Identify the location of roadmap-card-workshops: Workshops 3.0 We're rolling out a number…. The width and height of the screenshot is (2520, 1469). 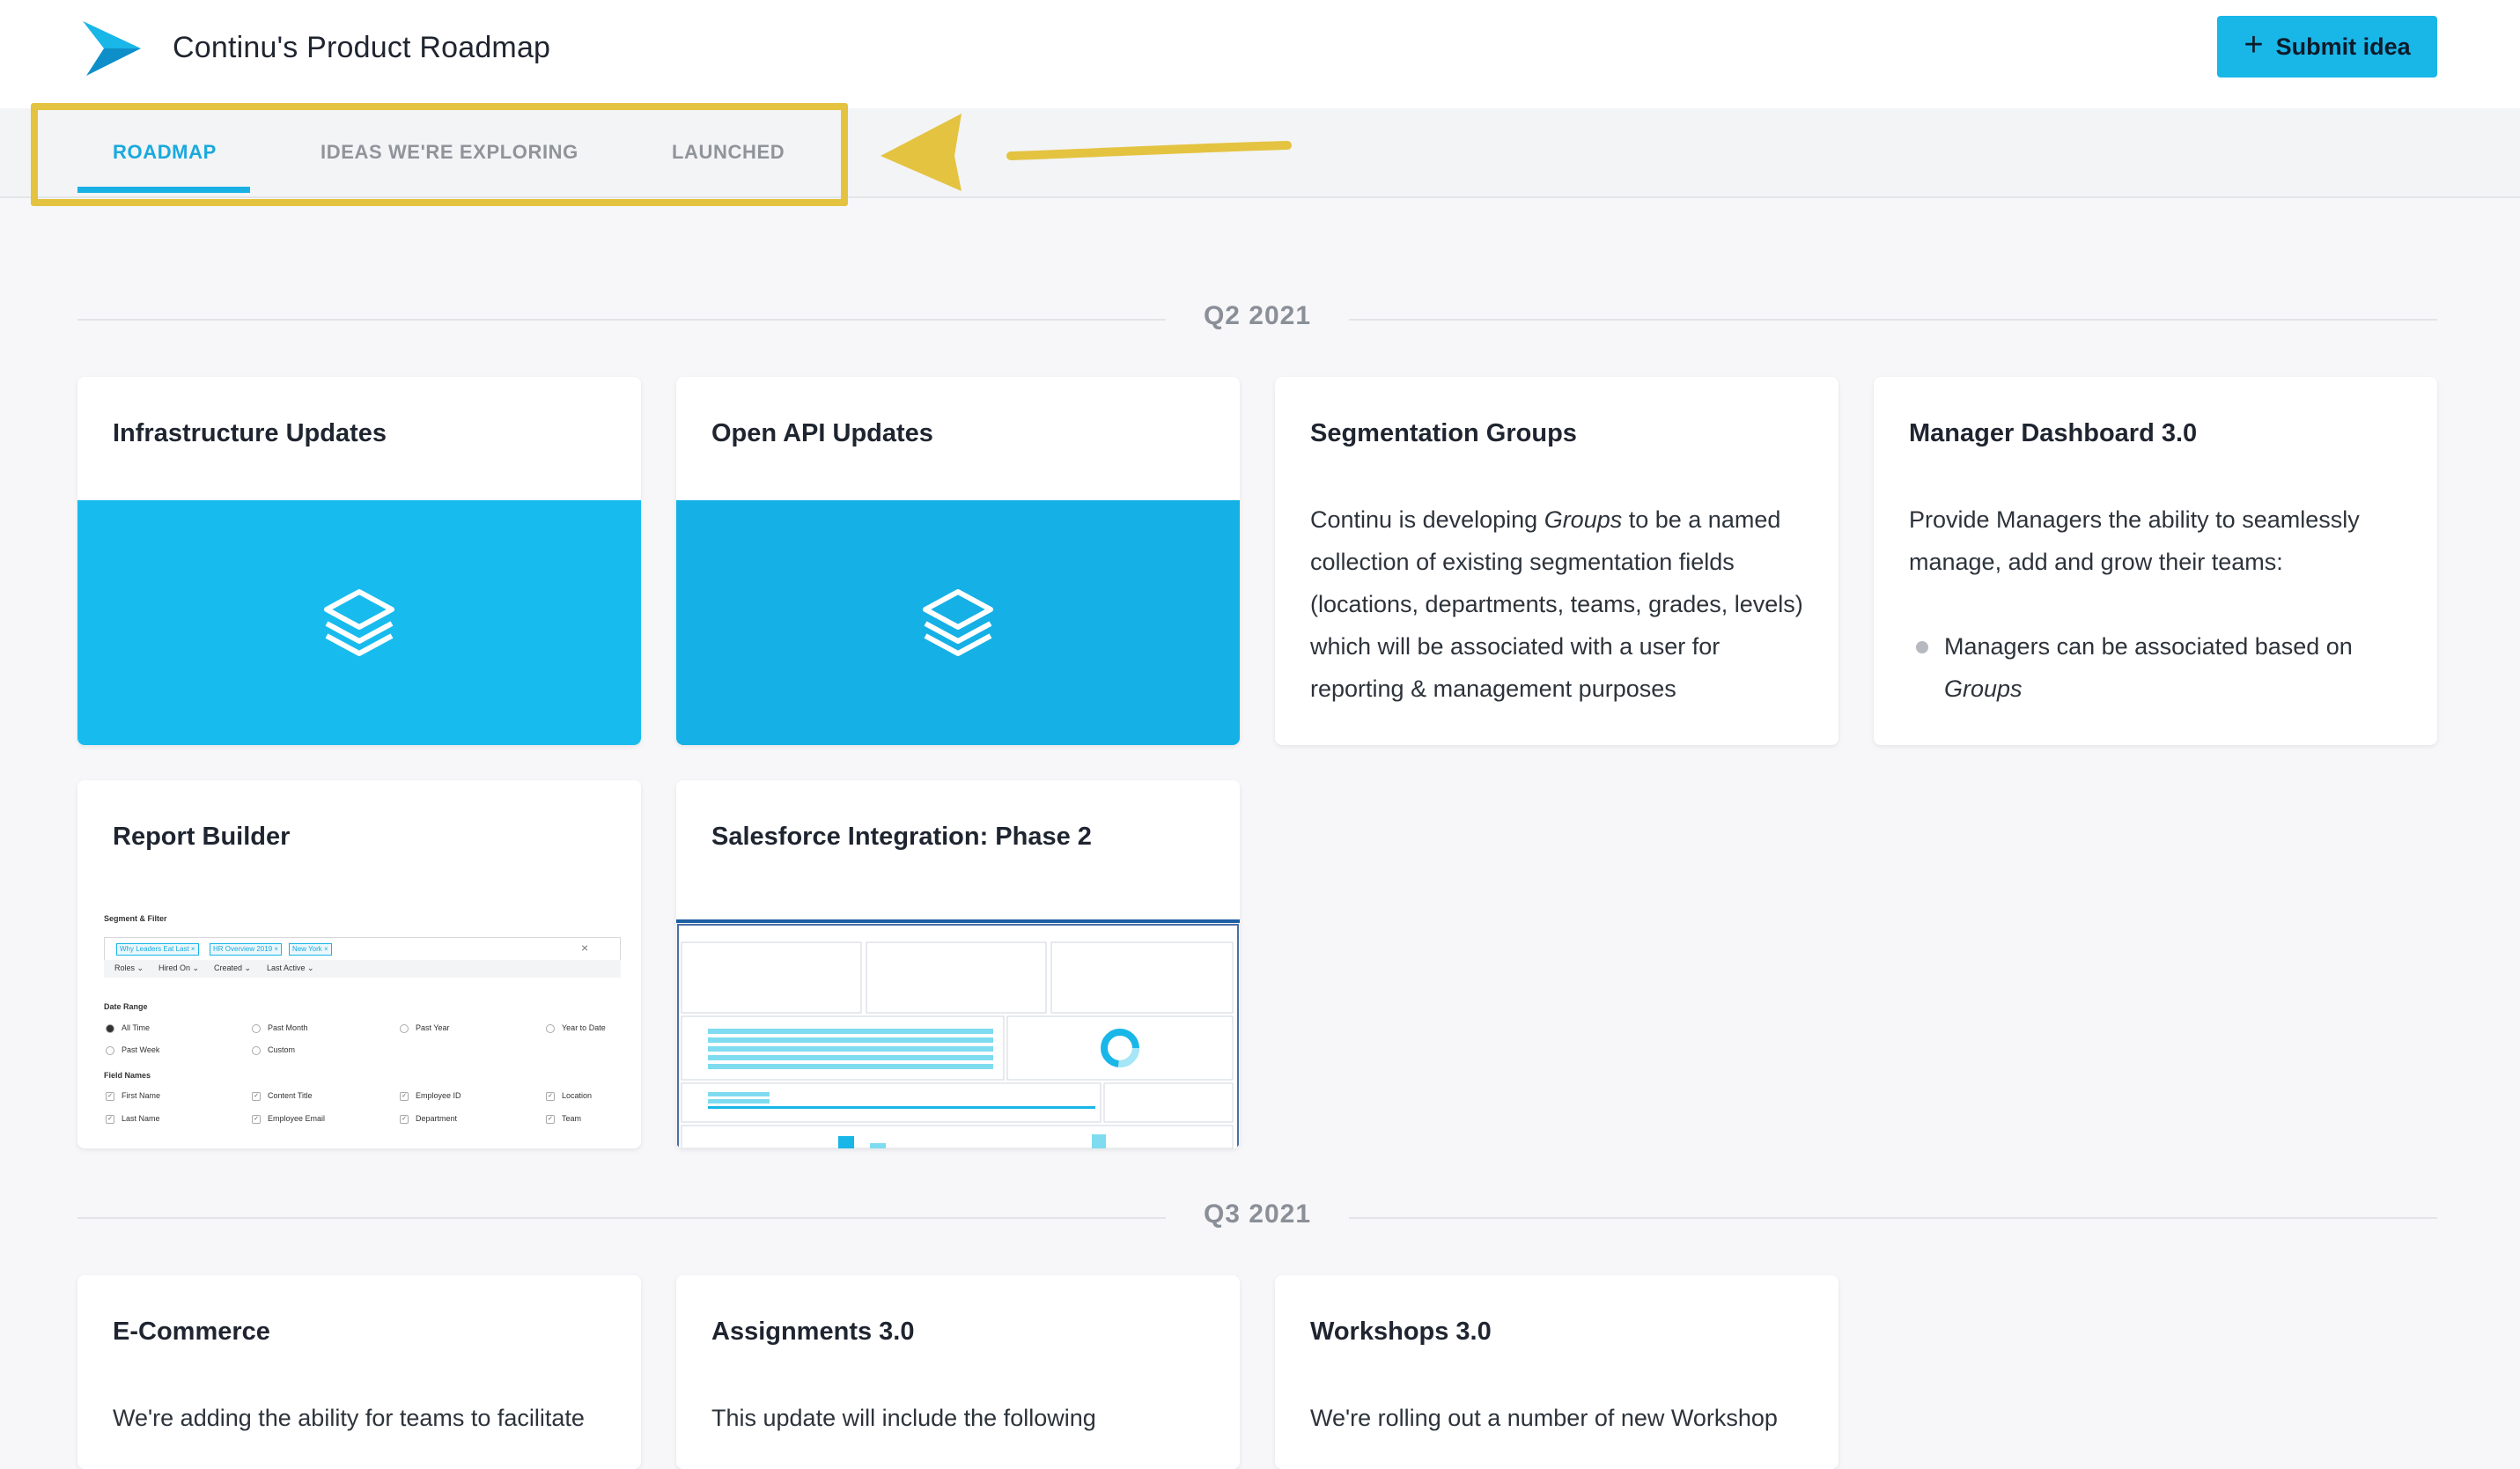
(1556, 1372).